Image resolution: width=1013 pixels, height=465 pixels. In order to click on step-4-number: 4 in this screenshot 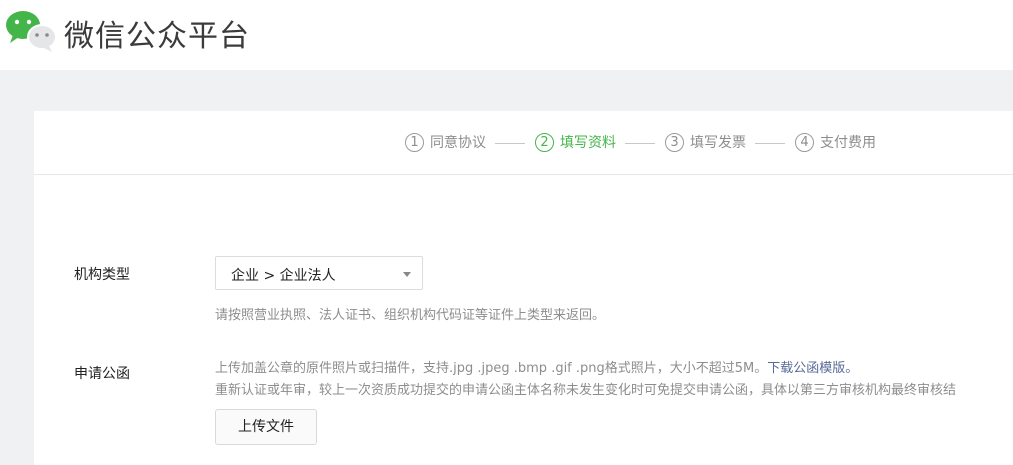, I will do `click(804, 142)`.